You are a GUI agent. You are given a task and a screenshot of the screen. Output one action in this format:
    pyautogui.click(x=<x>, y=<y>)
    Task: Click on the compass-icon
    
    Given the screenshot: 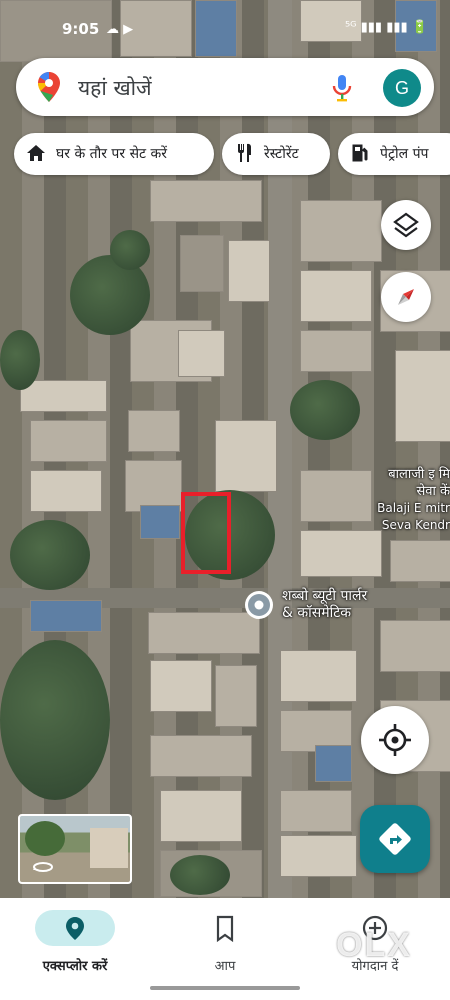 What is the action you would take?
    pyautogui.click(x=406, y=297)
    